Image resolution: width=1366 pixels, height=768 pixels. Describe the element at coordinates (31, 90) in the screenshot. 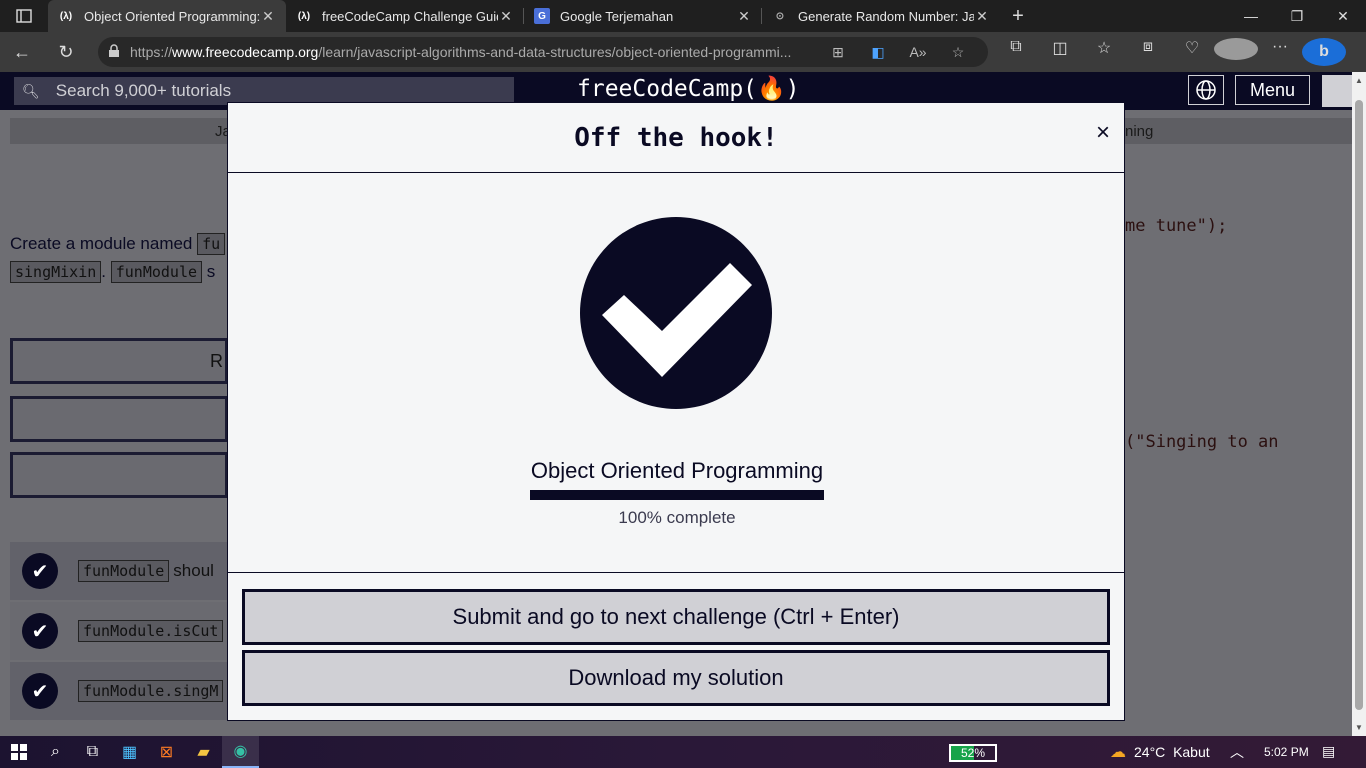

I see `search-icon: 🔍︎` at that location.